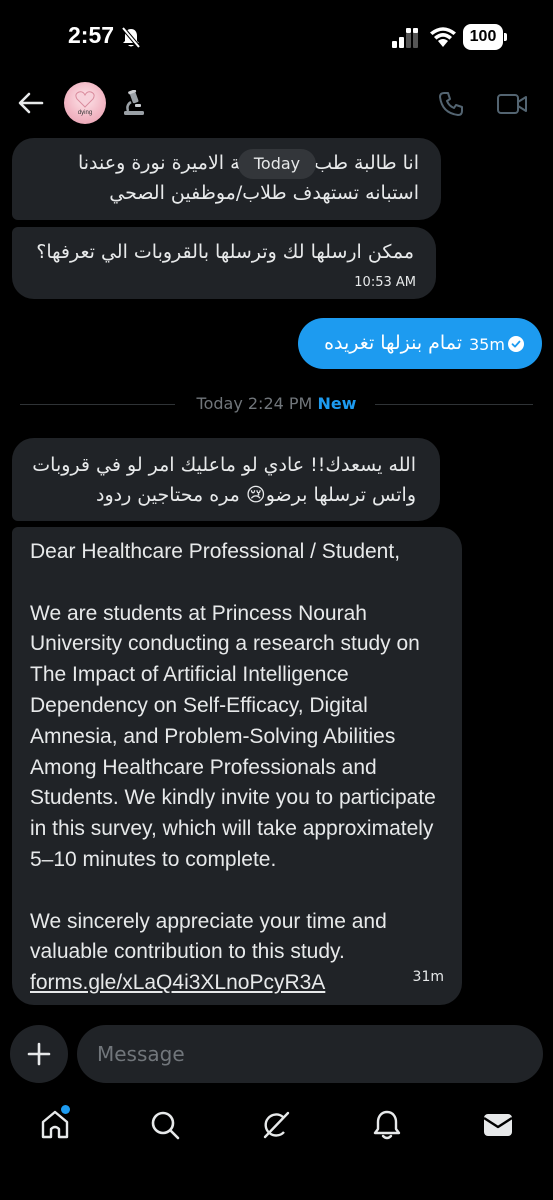 This screenshot has height=1200, width=553. Describe the element at coordinates (276, 106) in the screenshot. I see `conversation-header: dying` at that location.